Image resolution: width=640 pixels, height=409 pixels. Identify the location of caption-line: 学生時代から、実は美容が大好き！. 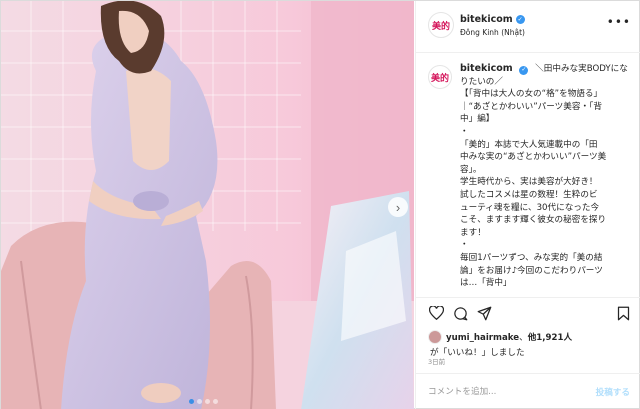
(529, 182).